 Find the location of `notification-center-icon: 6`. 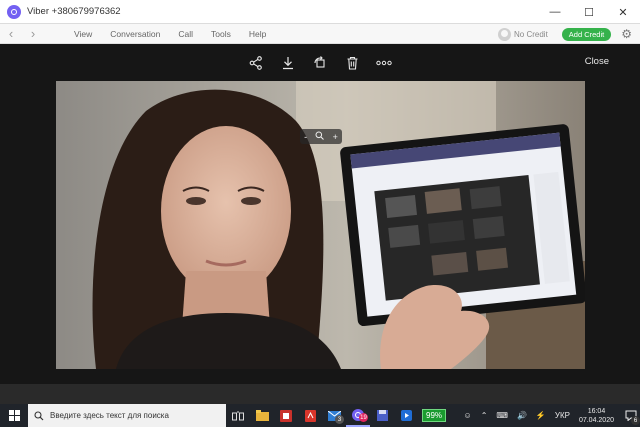

notification-center-icon: 6 is located at coordinates (631, 415).